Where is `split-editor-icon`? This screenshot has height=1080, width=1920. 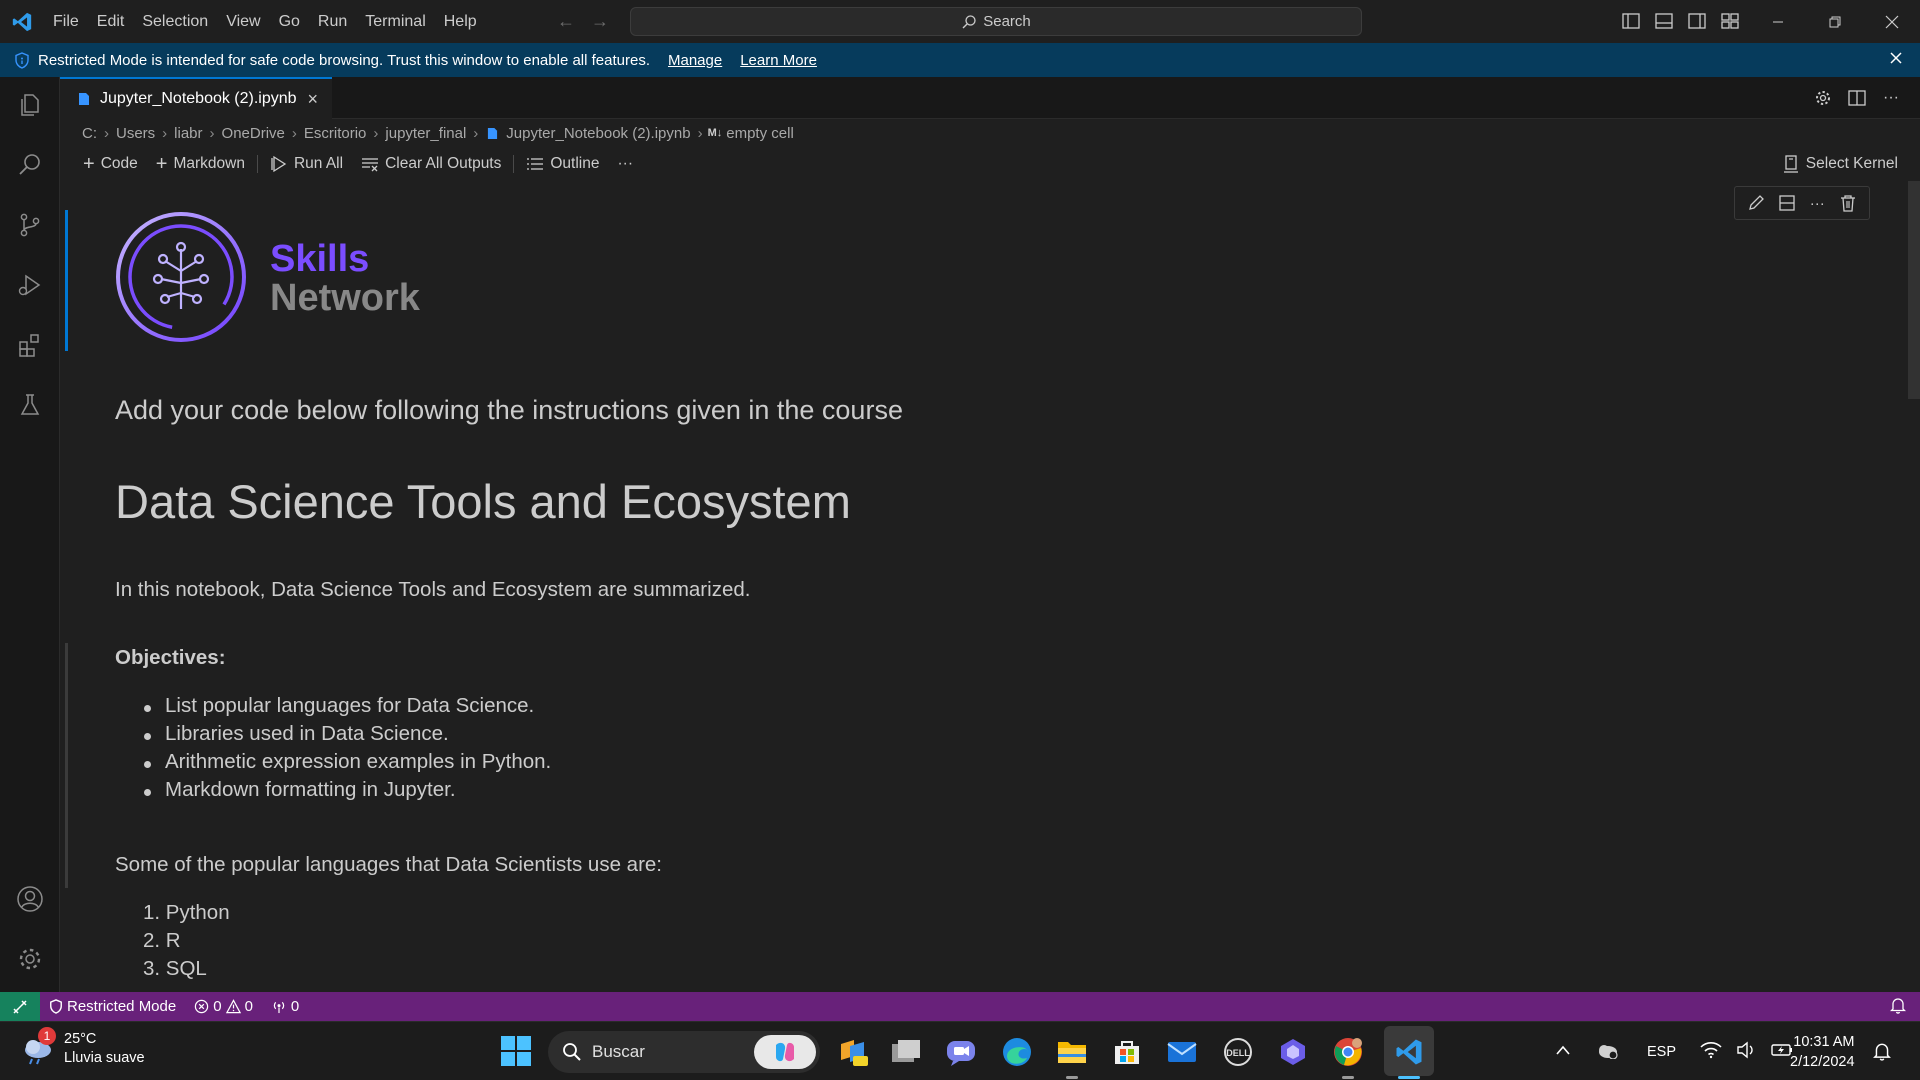 split-editor-icon is located at coordinates (1857, 98).